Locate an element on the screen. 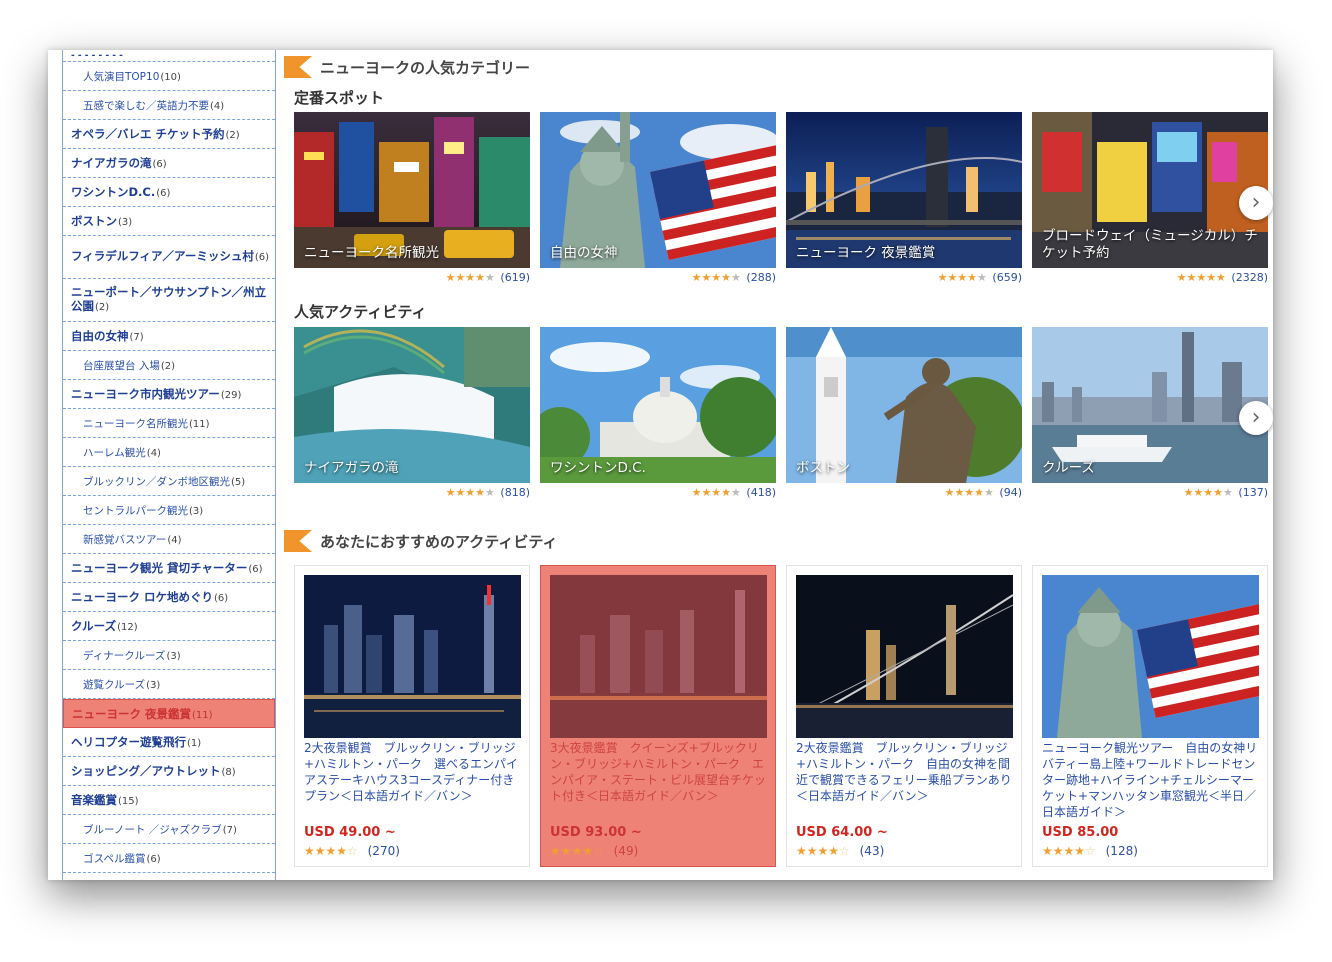 This screenshot has height=962, width=1332. sidebar-item-text: ニューポート／サウサンプトン／州立公園(2) is located at coordinates (173, 300).